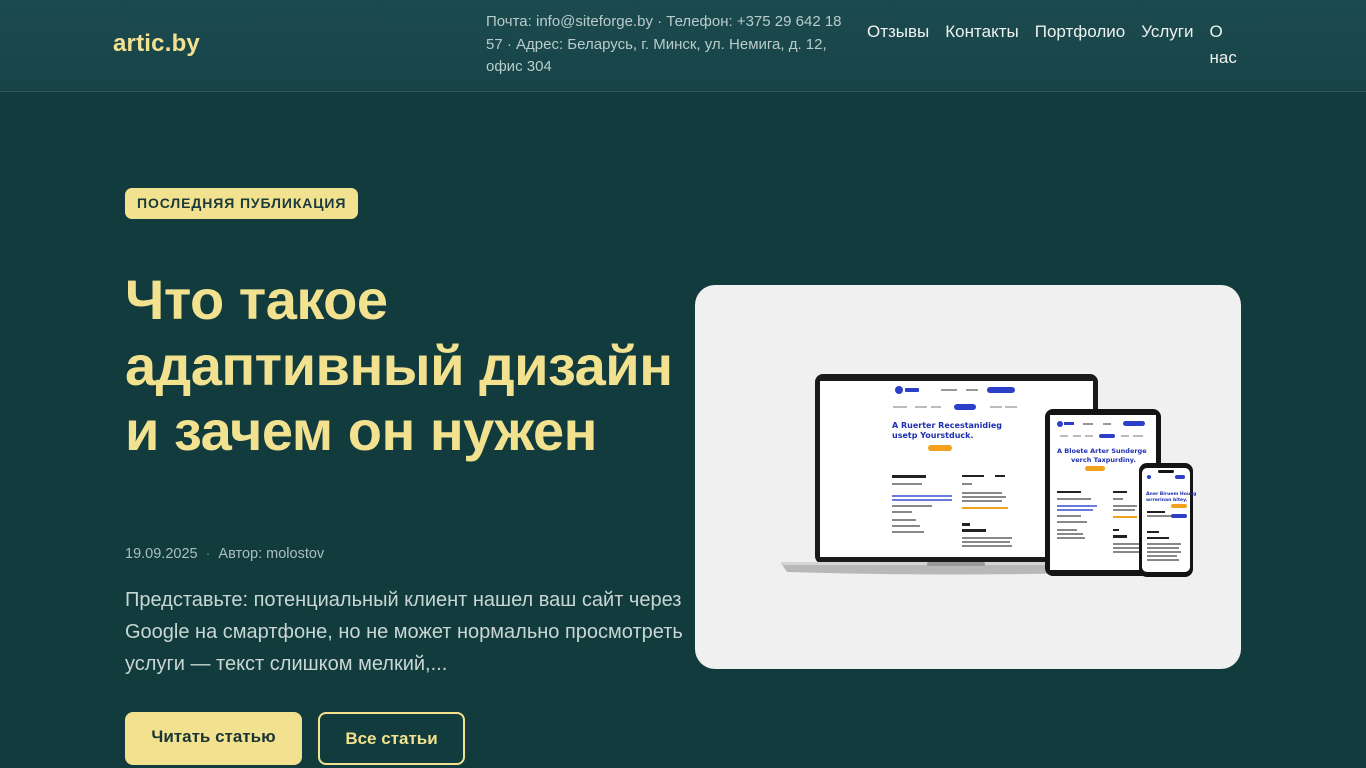 The width and height of the screenshot is (1366, 768). What do you see at coordinates (981, 32) in the screenshot?
I see `nav-item-contacts: Контакты` at bounding box center [981, 32].